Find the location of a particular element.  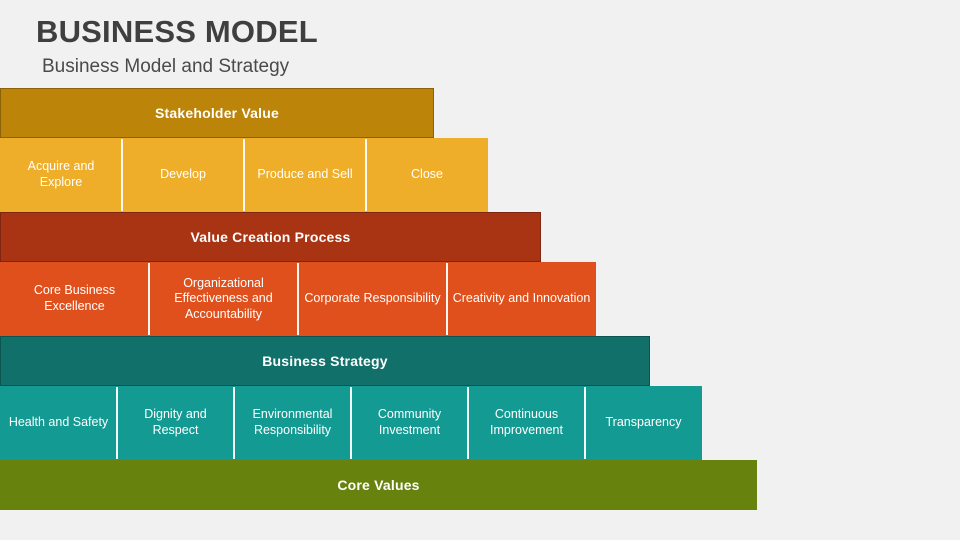

tier-cell: Dignity and Respect is located at coordinates (176, 423).